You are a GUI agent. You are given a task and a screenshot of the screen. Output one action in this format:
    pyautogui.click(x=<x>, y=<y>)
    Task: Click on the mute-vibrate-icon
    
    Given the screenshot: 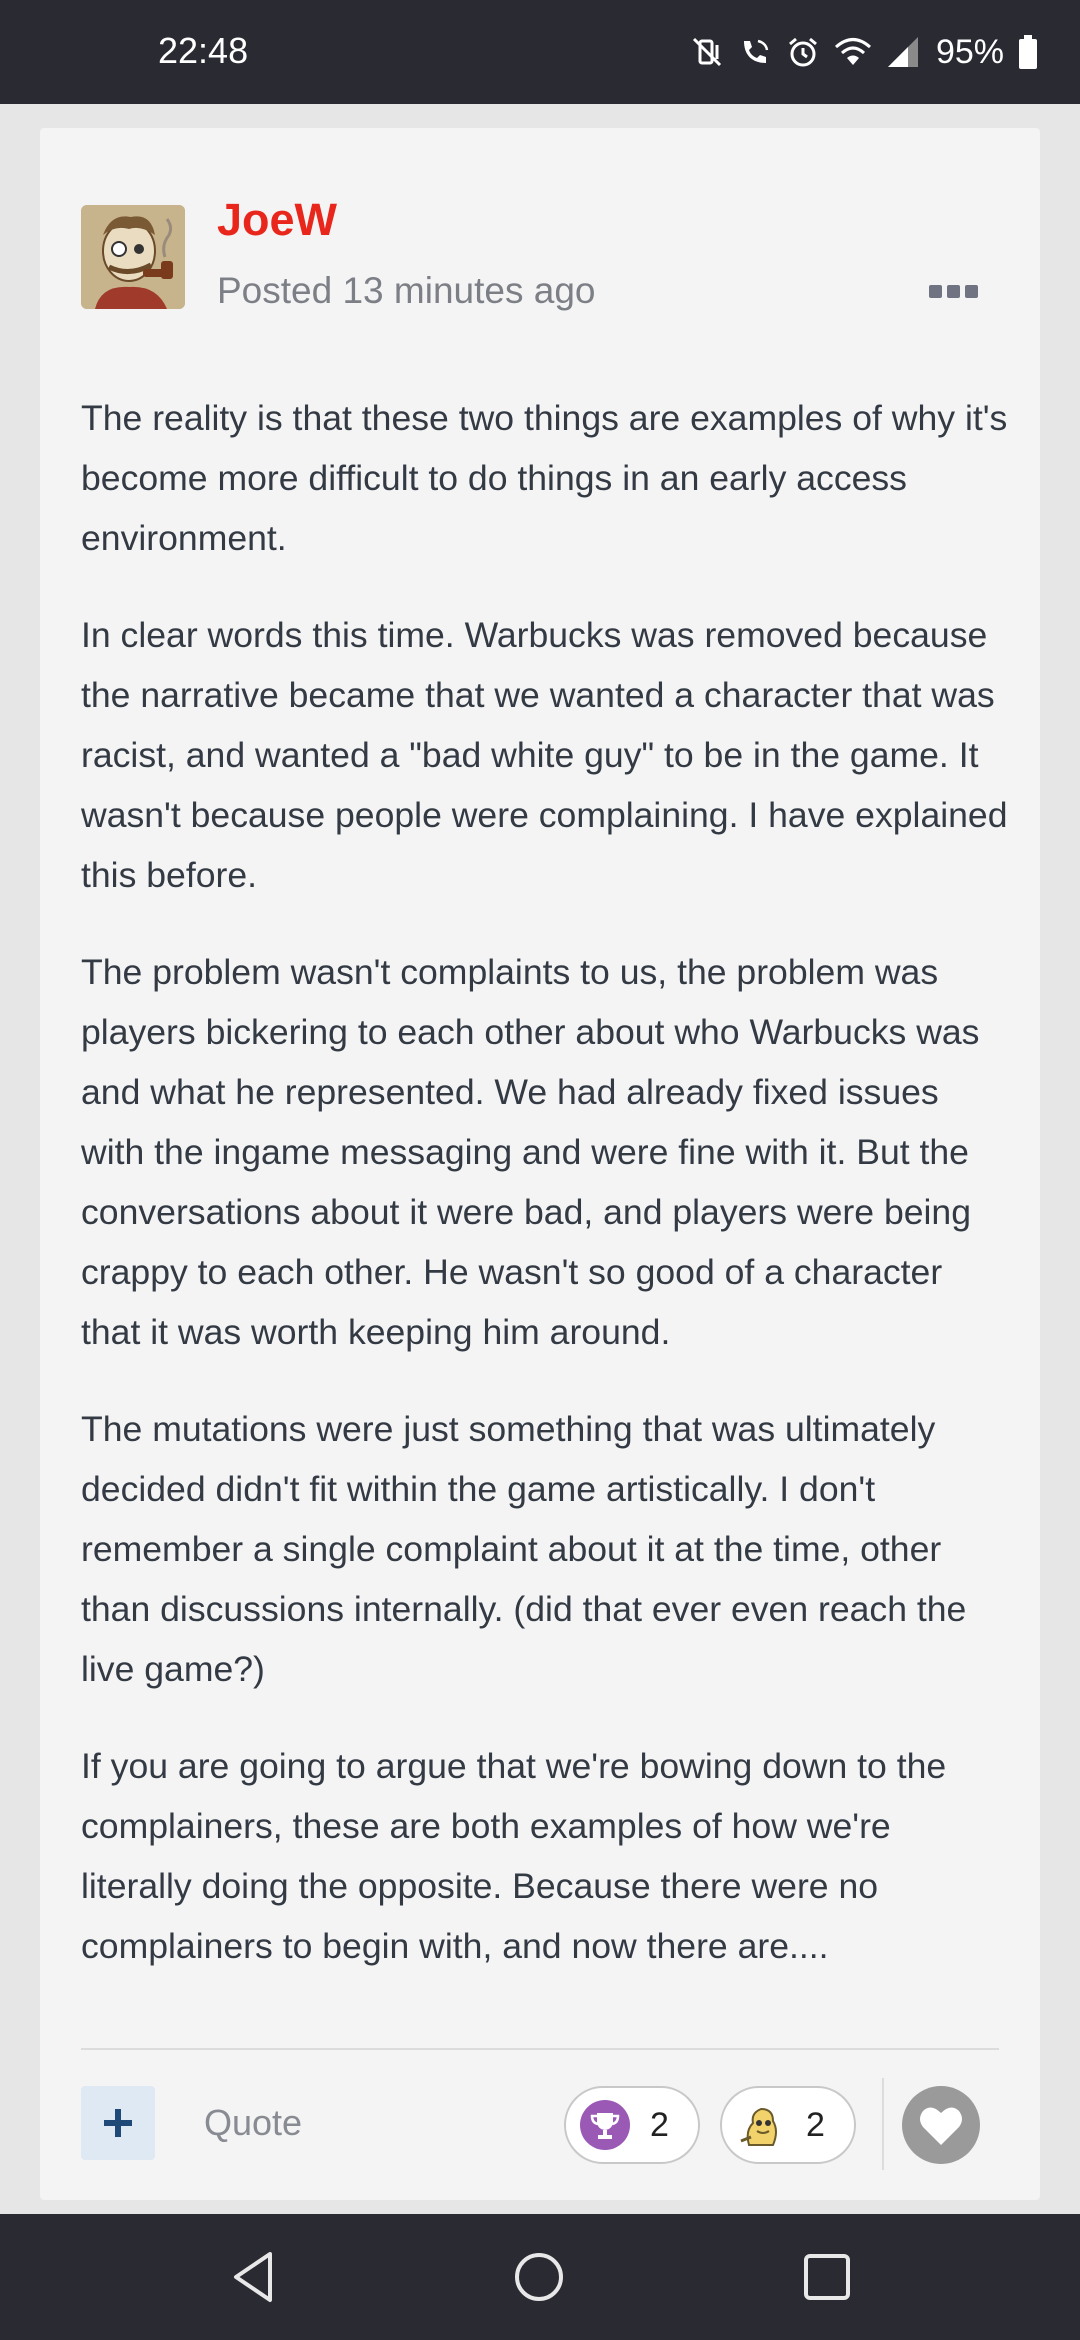 What is the action you would take?
    pyautogui.click(x=707, y=52)
    